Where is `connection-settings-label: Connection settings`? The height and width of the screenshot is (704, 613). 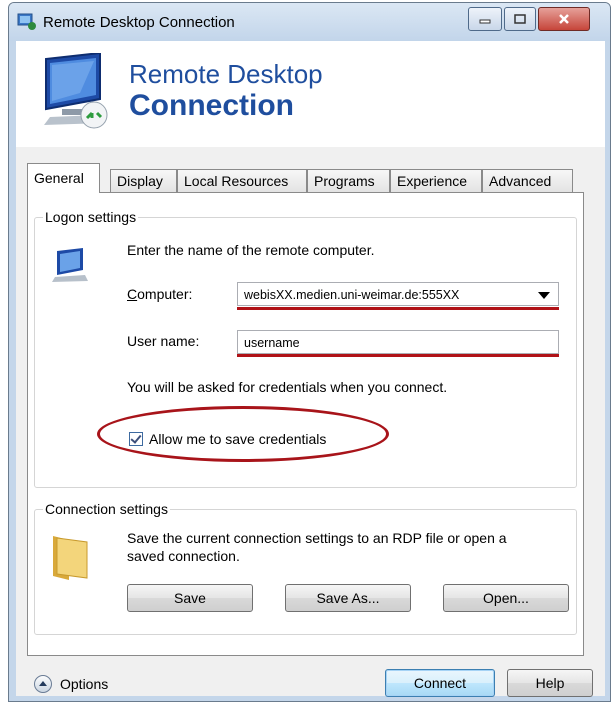 connection-settings-label: Connection settings is located at coordinates (106, 509).